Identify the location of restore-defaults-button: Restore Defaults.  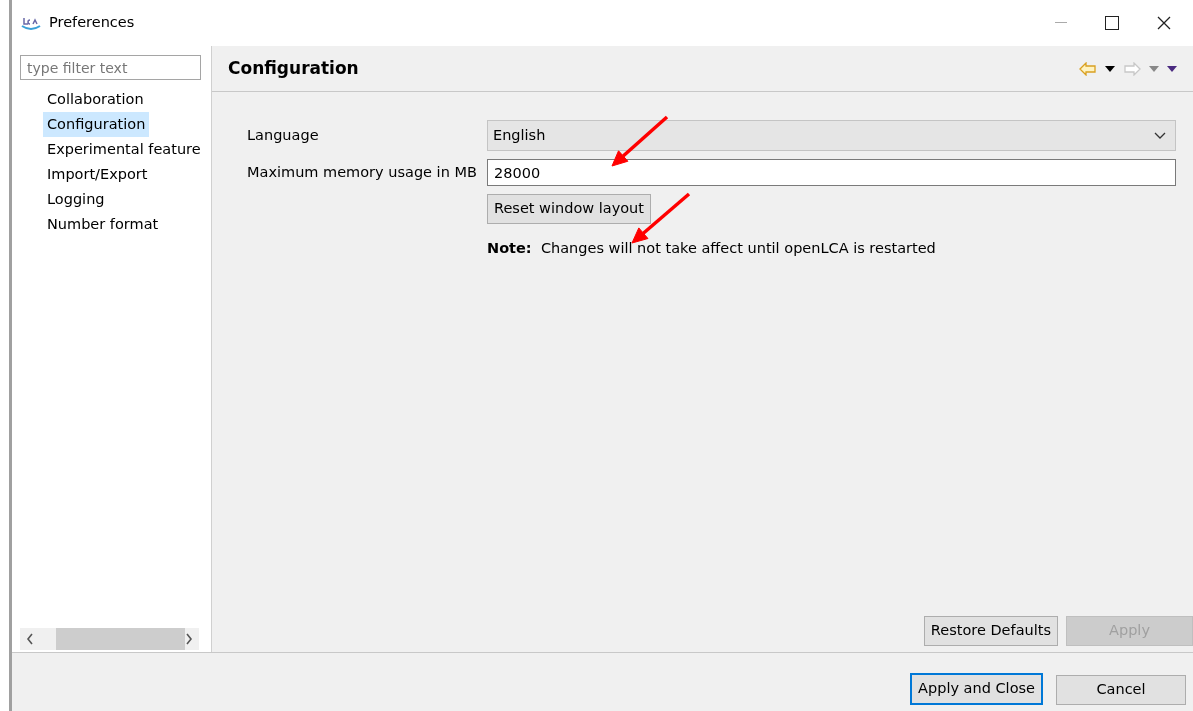
(990, 631).